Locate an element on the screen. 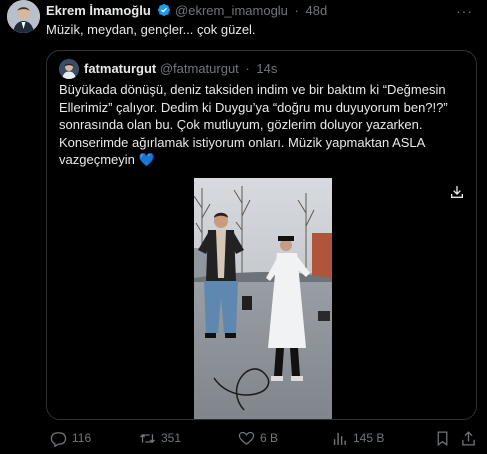  share-button is located at coordinates (468, 438).